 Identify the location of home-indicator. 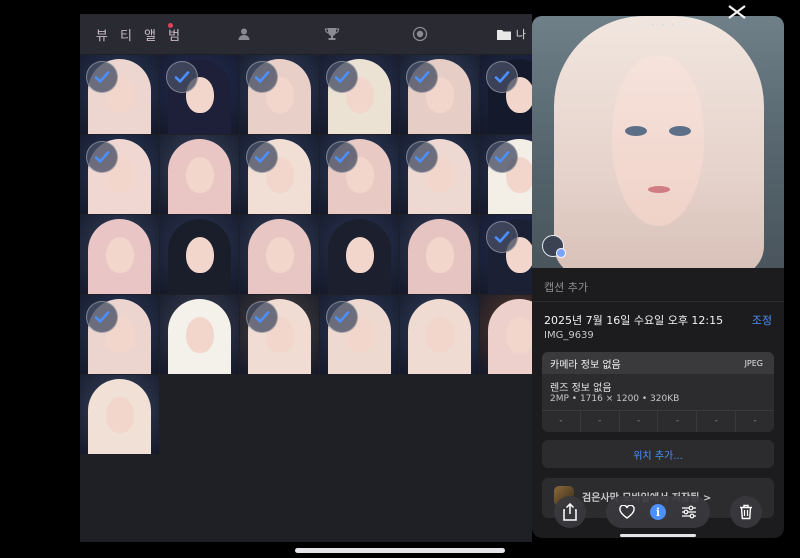
(400, 550).